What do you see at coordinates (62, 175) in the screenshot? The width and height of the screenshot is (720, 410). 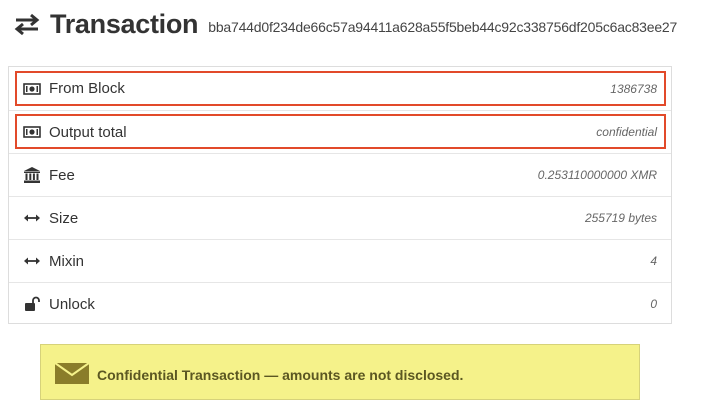 I see `detail-label: Fee` at bounding box center [62, 175].